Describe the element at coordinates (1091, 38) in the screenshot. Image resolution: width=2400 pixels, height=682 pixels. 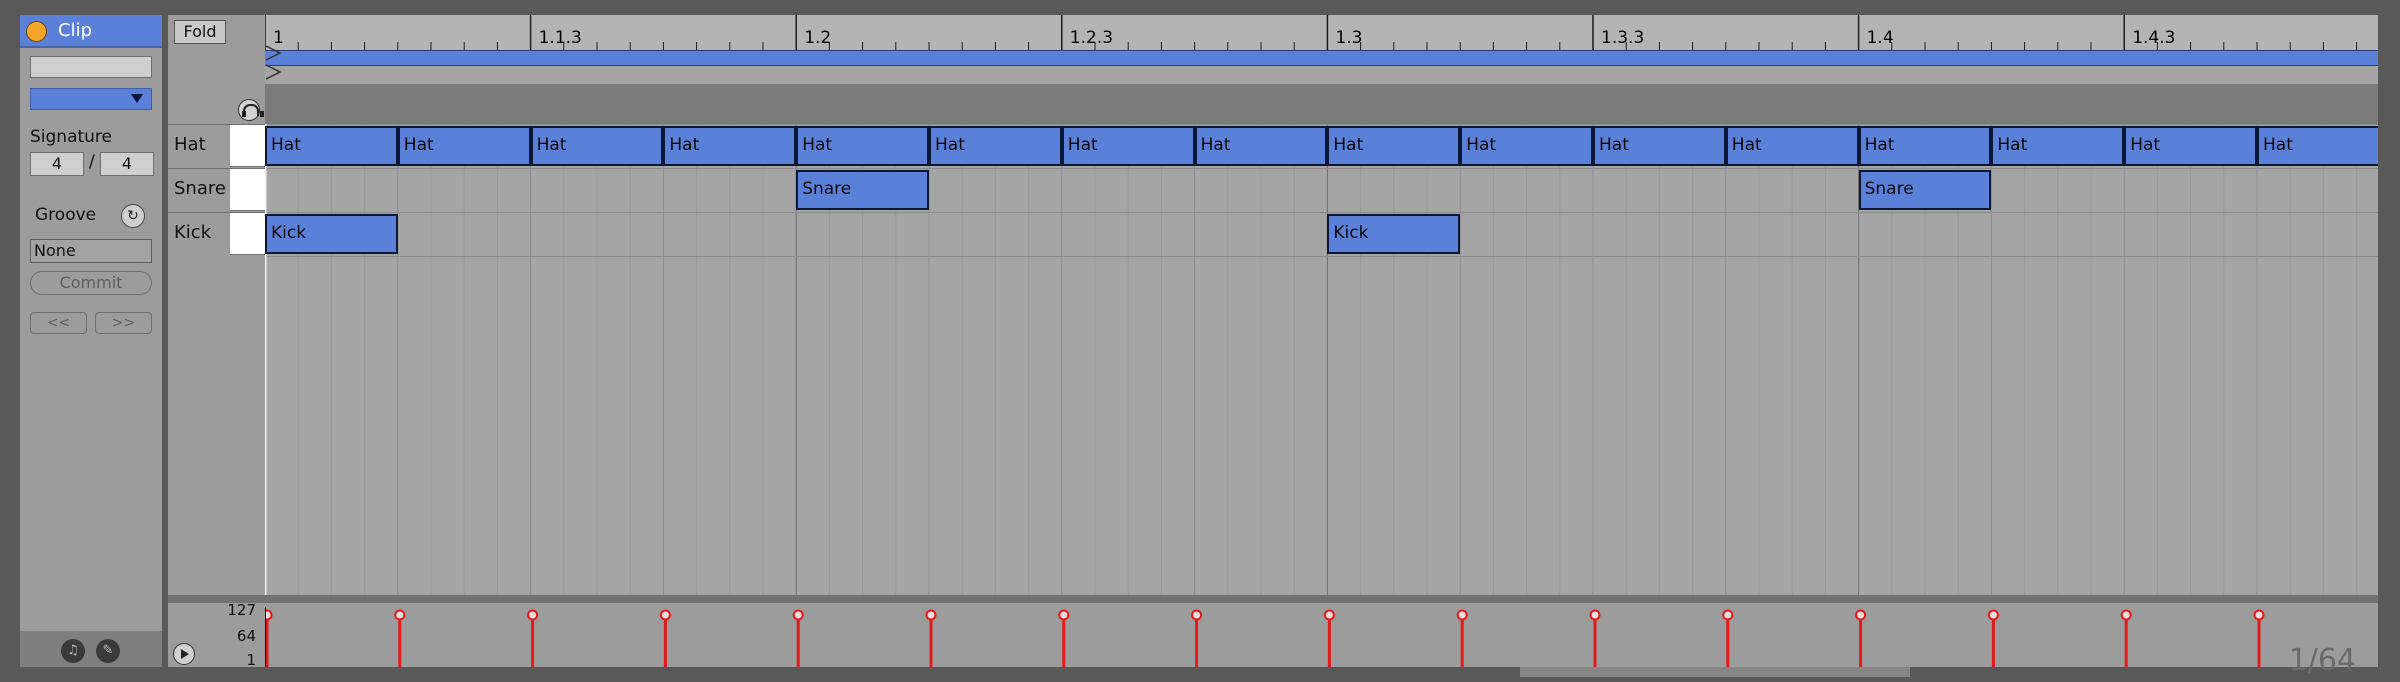
I see `ruler-label: 1.2.3` at that location.